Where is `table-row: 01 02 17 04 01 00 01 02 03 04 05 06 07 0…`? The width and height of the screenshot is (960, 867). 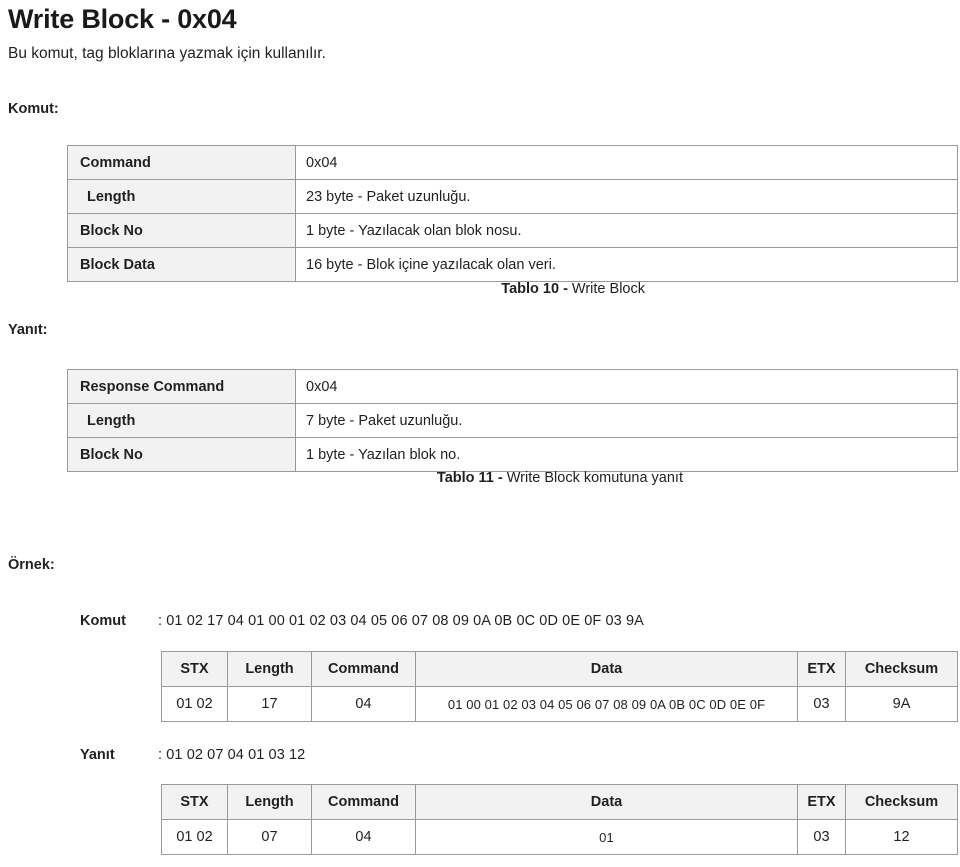
table-row: 01 02 17 04 01 00 01 02 03 04 05 06 07 0… is located at coordinates (559, 704).